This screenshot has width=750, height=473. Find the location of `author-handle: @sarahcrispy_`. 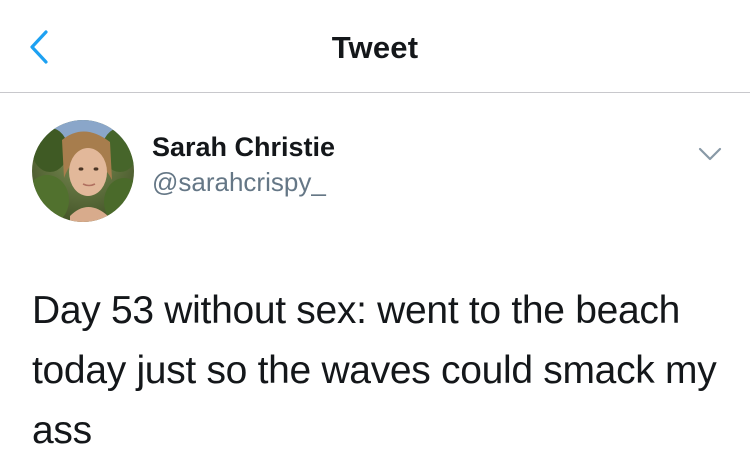

author-handle: @sarahcrispy_ is located at coordinates (239, 182).